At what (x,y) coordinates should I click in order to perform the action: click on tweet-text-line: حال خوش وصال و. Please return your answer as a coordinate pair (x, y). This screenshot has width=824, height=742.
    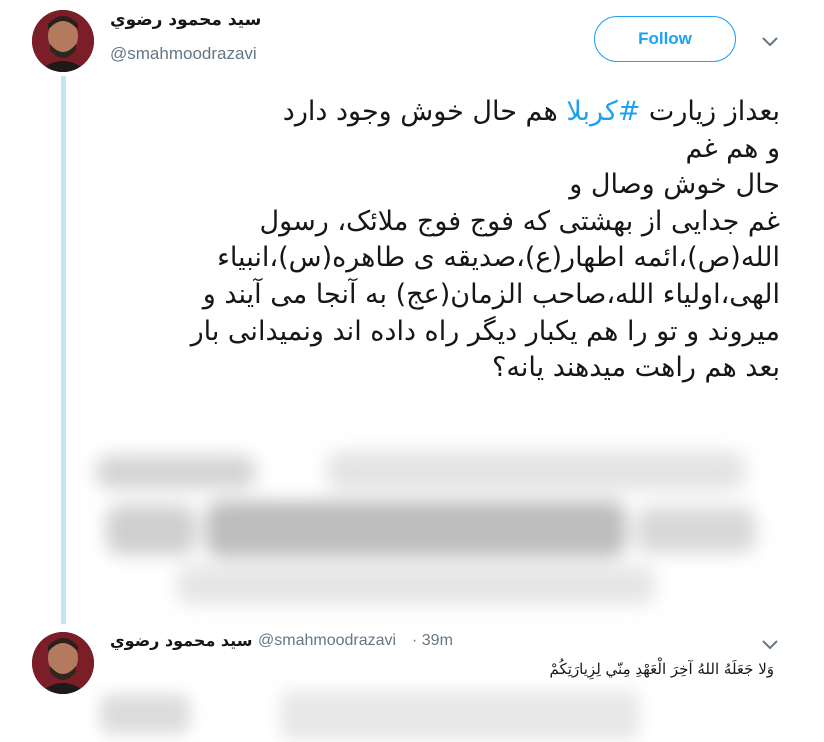
    Looking at the image, I should click on (674, 185).